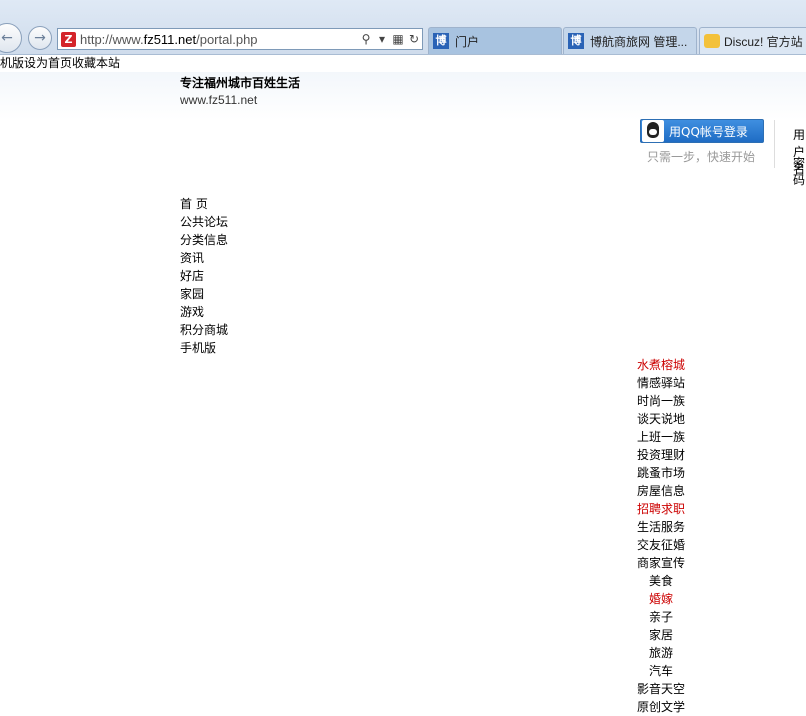 The height and width of the screenshot is (716, 806). I want to click on tab-label: Discuz! 官方站, so click(763, 41).